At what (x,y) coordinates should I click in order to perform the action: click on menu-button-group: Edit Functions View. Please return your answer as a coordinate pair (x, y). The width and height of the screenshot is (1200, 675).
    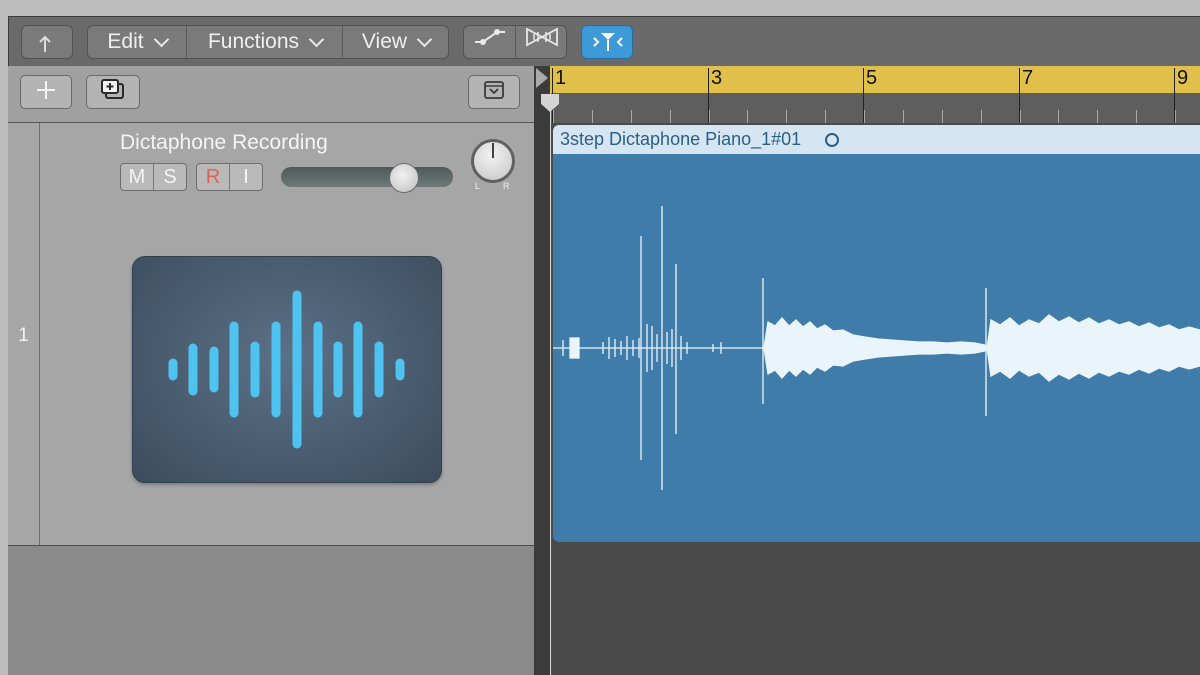
    Looking at the image, I should click on (268, 42).